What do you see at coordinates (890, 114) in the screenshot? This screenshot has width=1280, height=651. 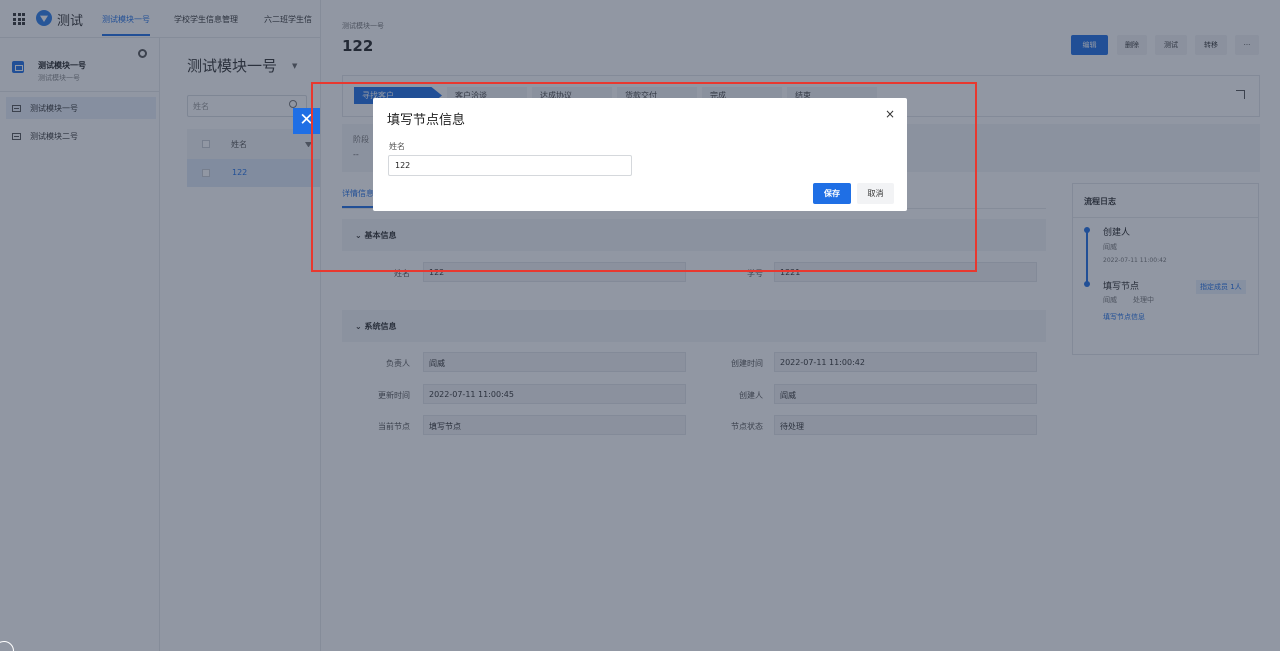 I see `close-icon: ×` at bounding box center [890, 114].